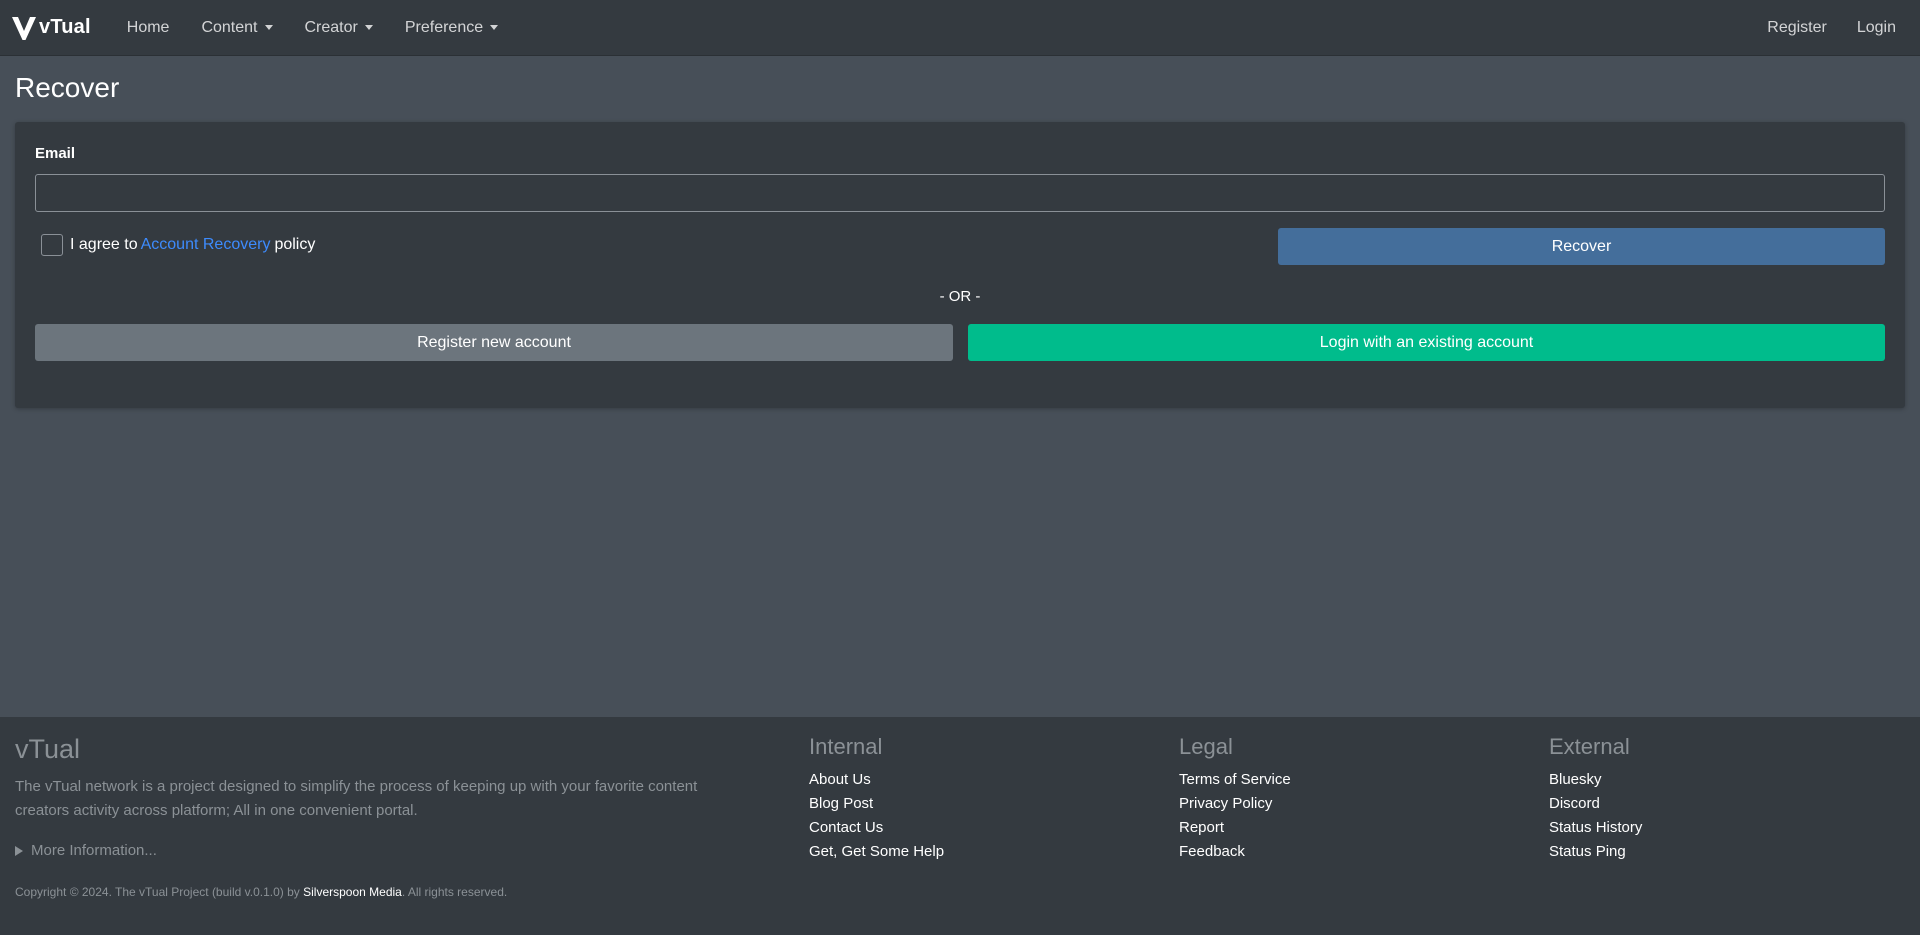  Describe the element at coordinates (1206, 746) in the screenshot. I see `footer-legal-title: Legal` at that location.